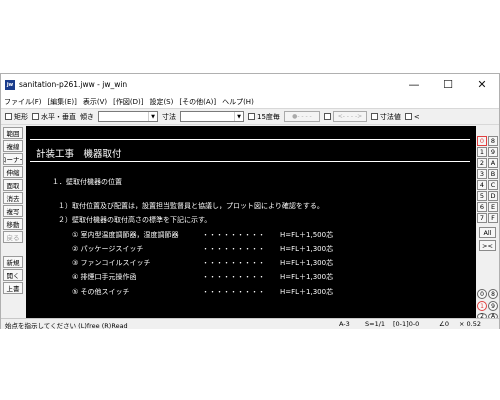 The image size is (500, 400). Describe the element at coordinates (13, 288) in the screenshot. I see `tool-overwrite: 上書` at that location.